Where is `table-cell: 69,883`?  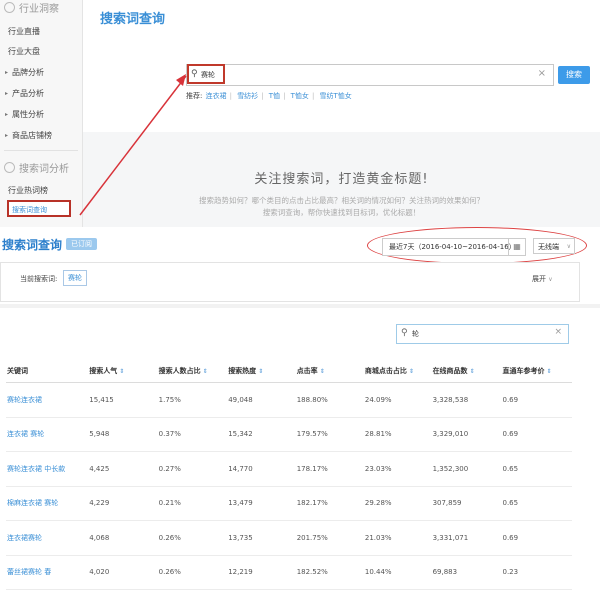 table-cell: 69,883 is located at coordinates (466, 572).